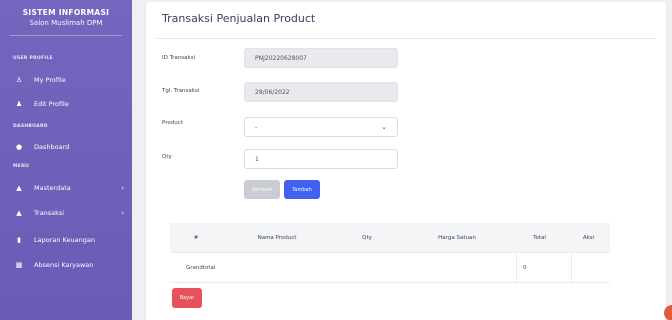 This screenshot has height=320, width=672. Describe the element at coordinates (272, 92) in the screenshot. I see `tgl-transaksi-value: 28/06/2022` at that location.